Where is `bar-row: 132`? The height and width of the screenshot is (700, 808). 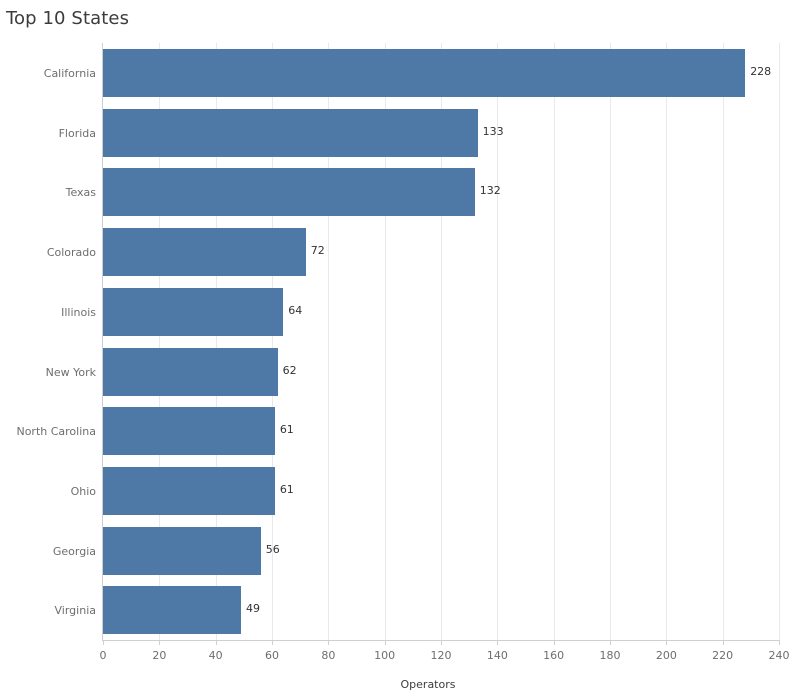 bar-row: 132 is located at coordinates (441, 192).